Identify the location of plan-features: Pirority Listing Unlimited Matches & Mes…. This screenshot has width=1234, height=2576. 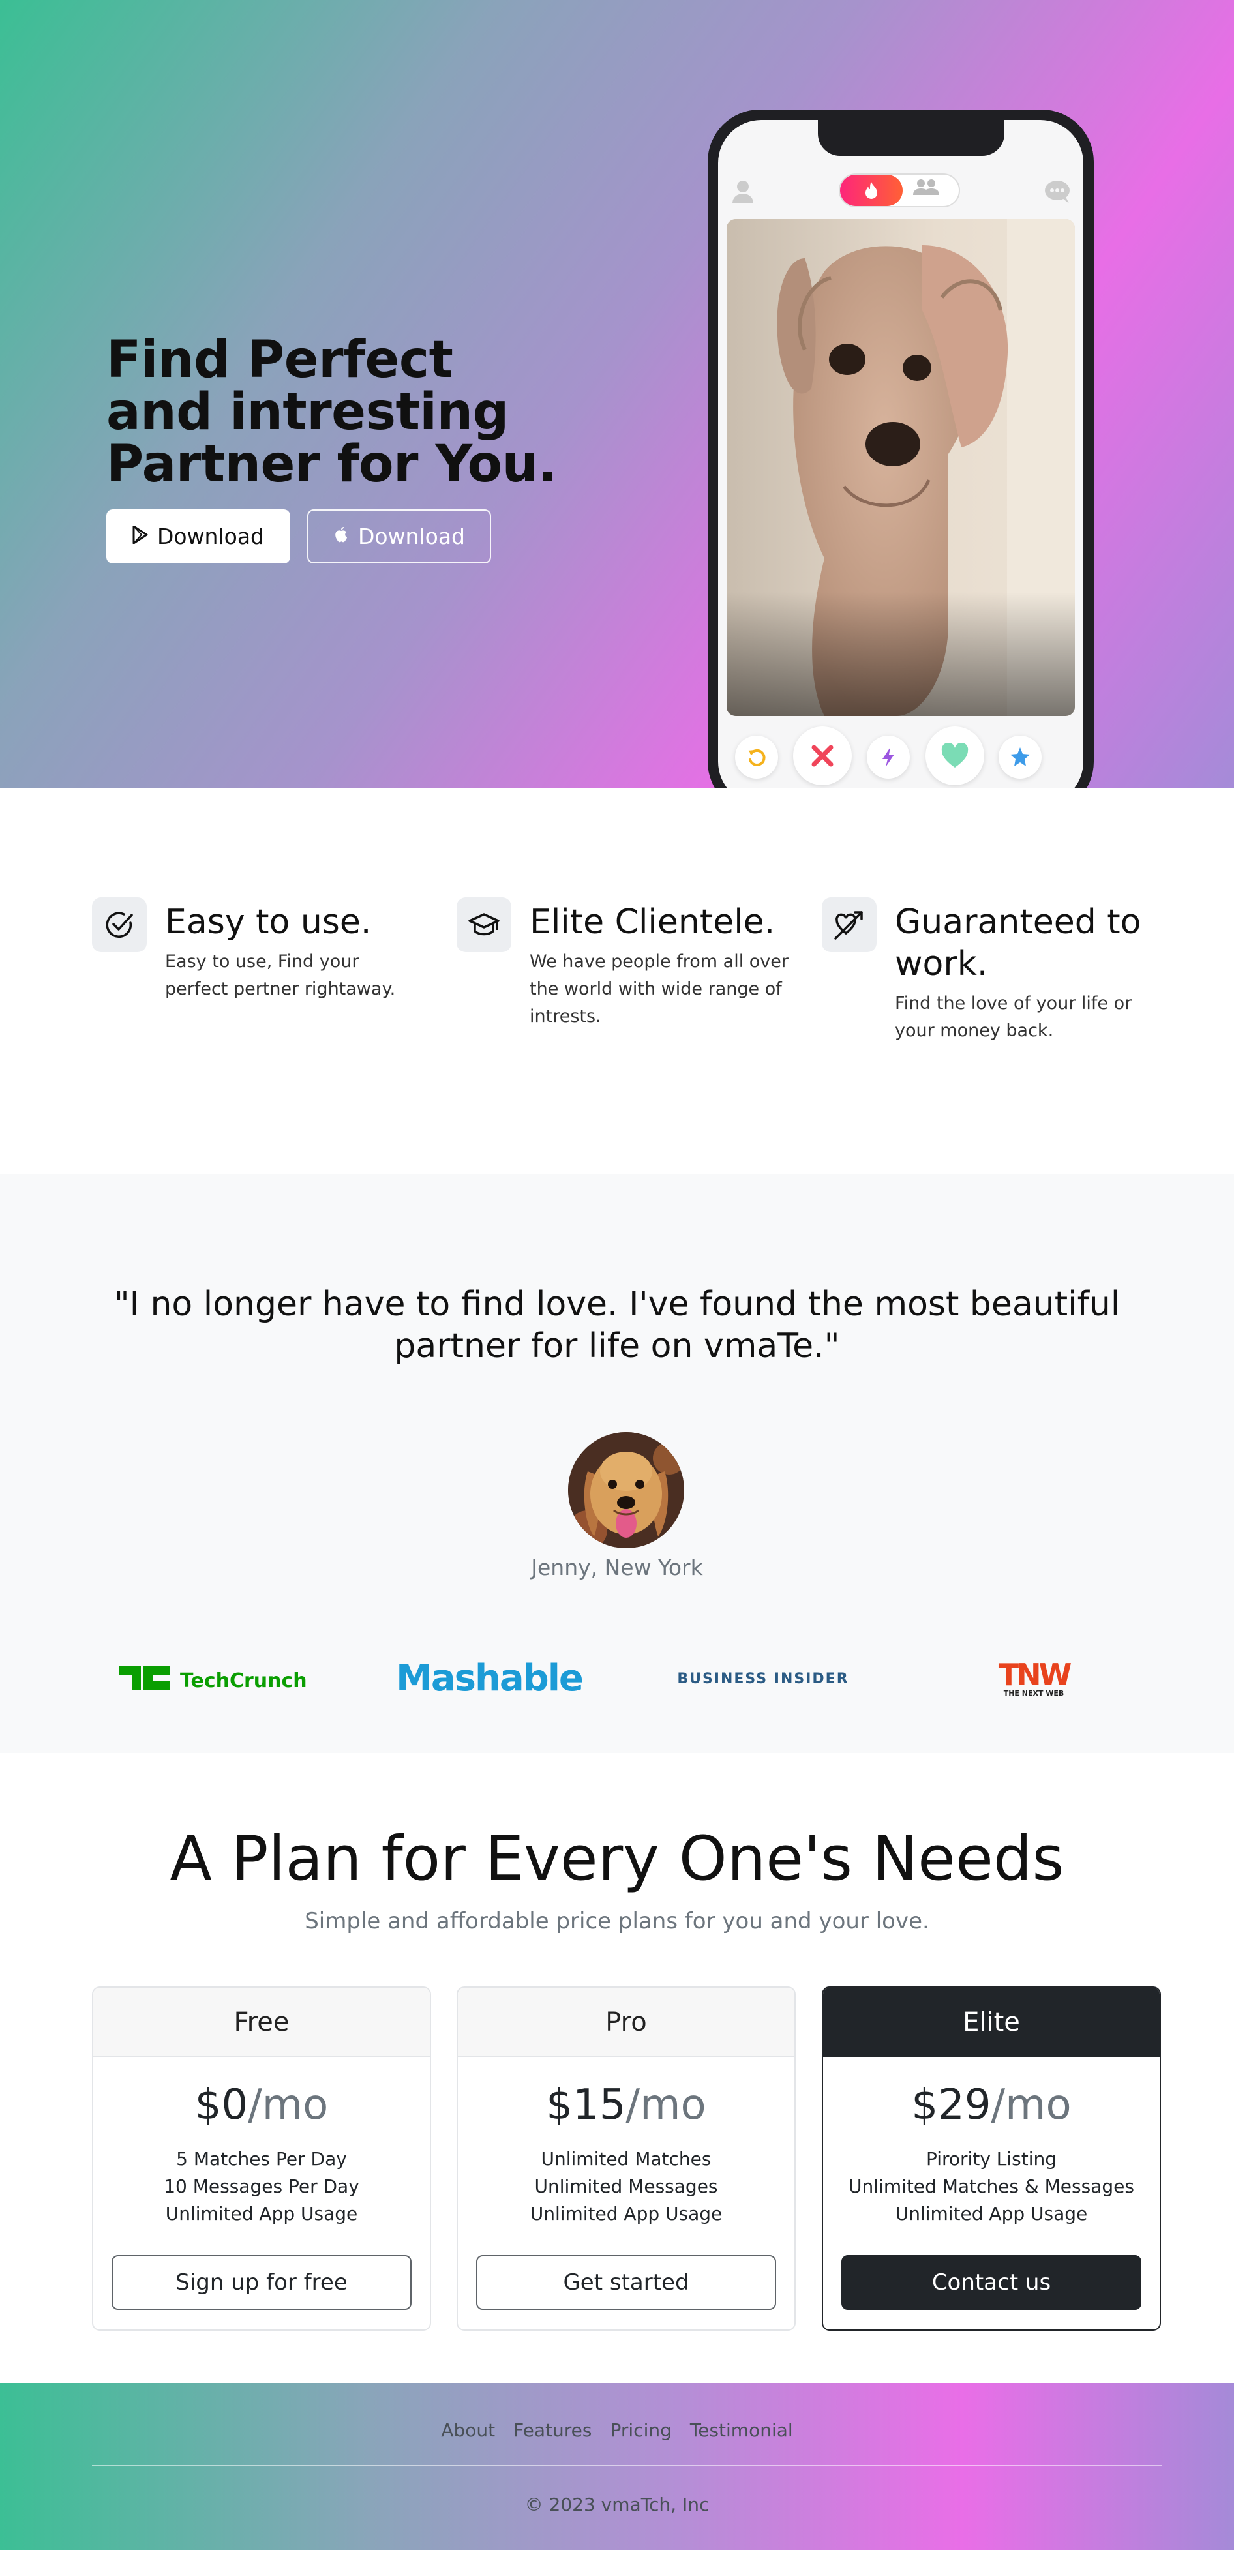
(991, 2187).